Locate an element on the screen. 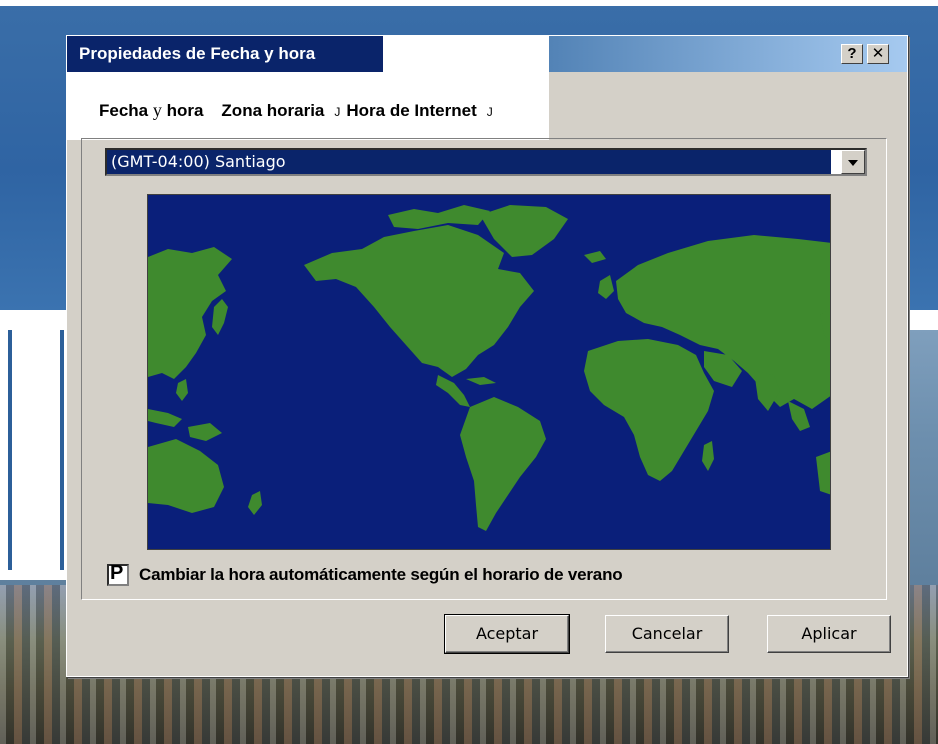  chevron-down-icon is located at coordinates (853, 163).